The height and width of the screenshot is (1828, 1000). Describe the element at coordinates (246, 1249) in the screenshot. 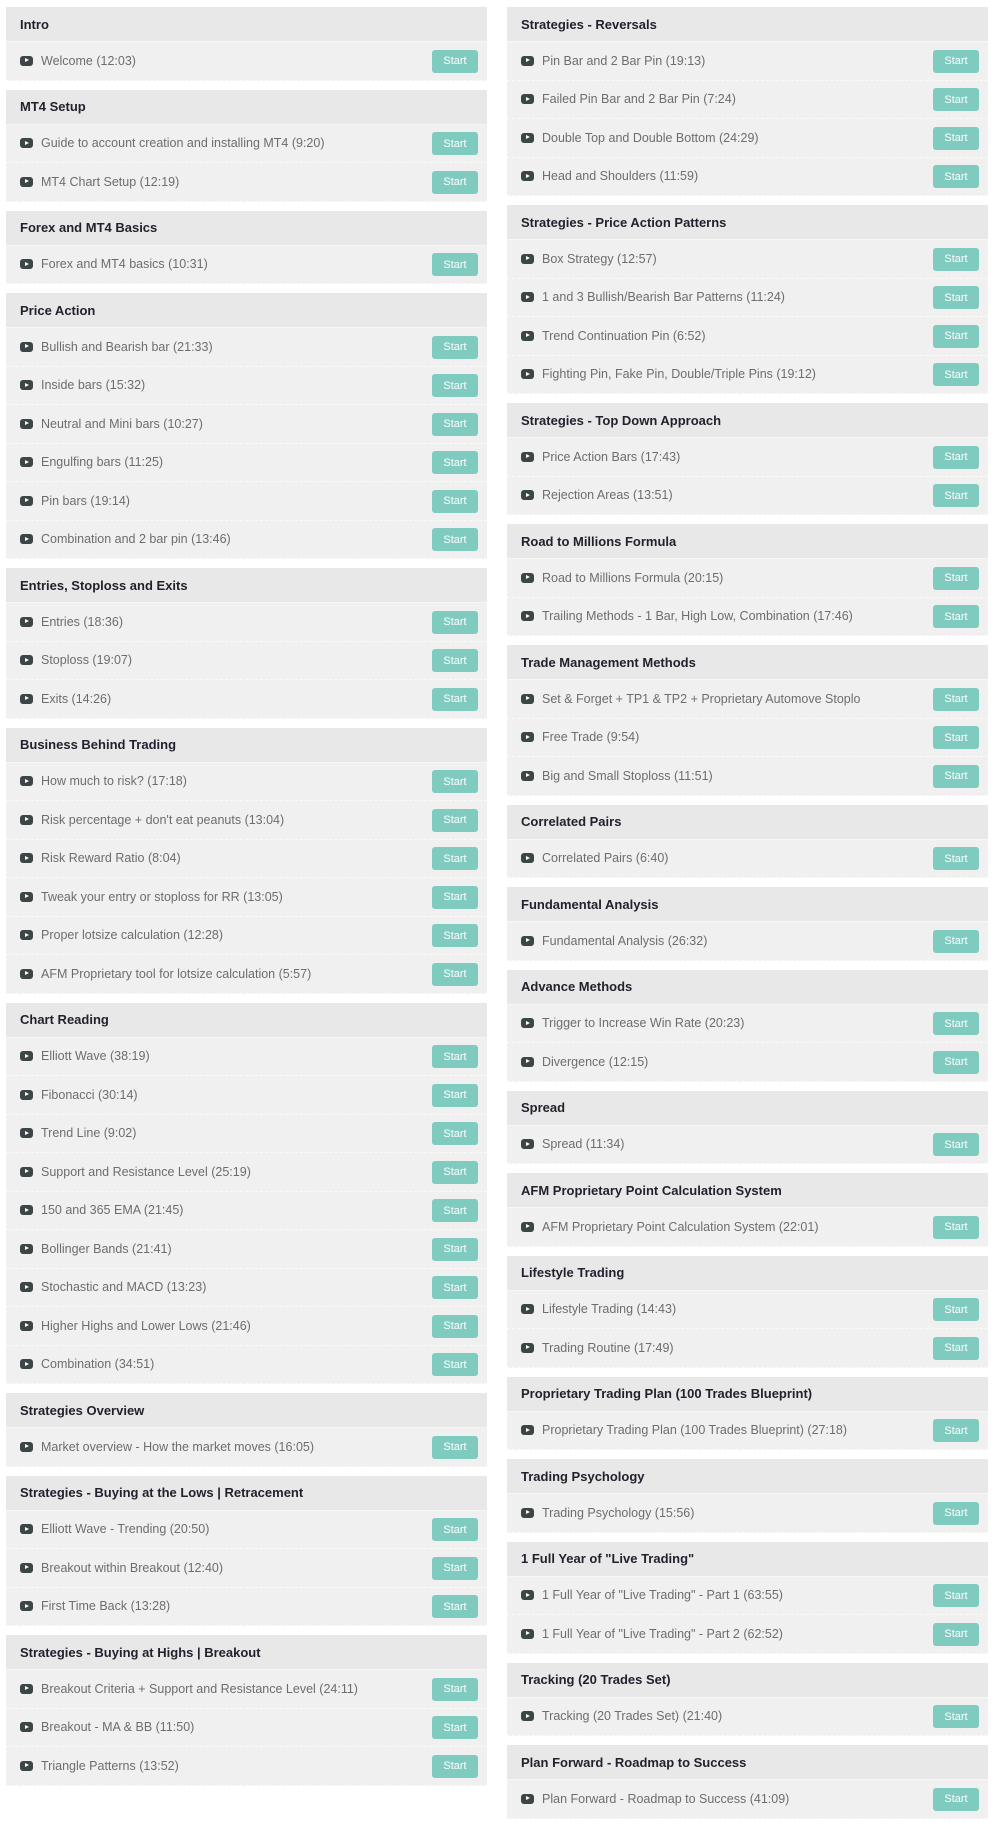

I see `lecture-item: Bollinger Bands (21:41) Start` at that location.